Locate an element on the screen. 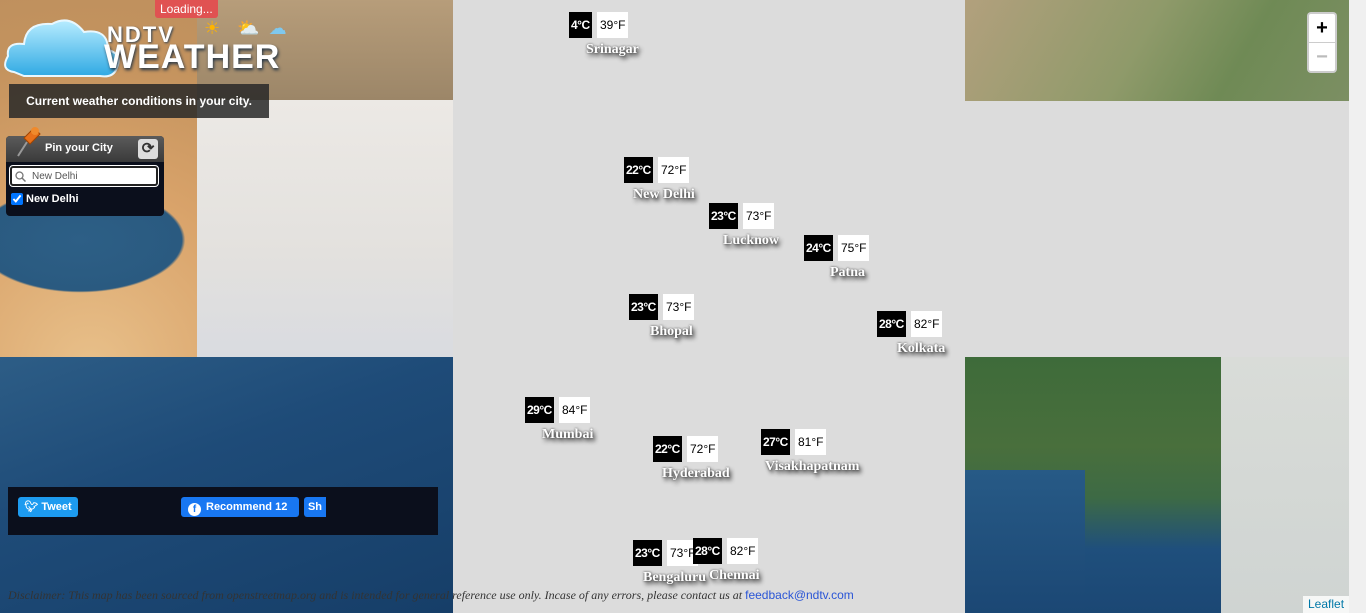 This screenshot has height=613, width=1366. map-tile-arabian-sea is located at coordinates (226, 485).